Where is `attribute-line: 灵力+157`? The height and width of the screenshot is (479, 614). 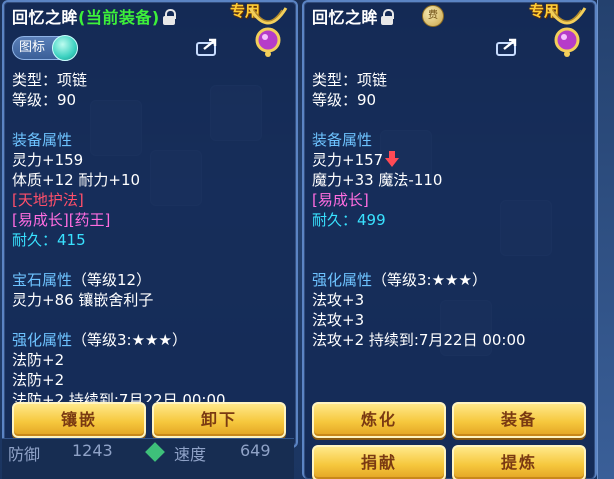
attribute-line: 灵力+157 is located at coordinates (348, 160).